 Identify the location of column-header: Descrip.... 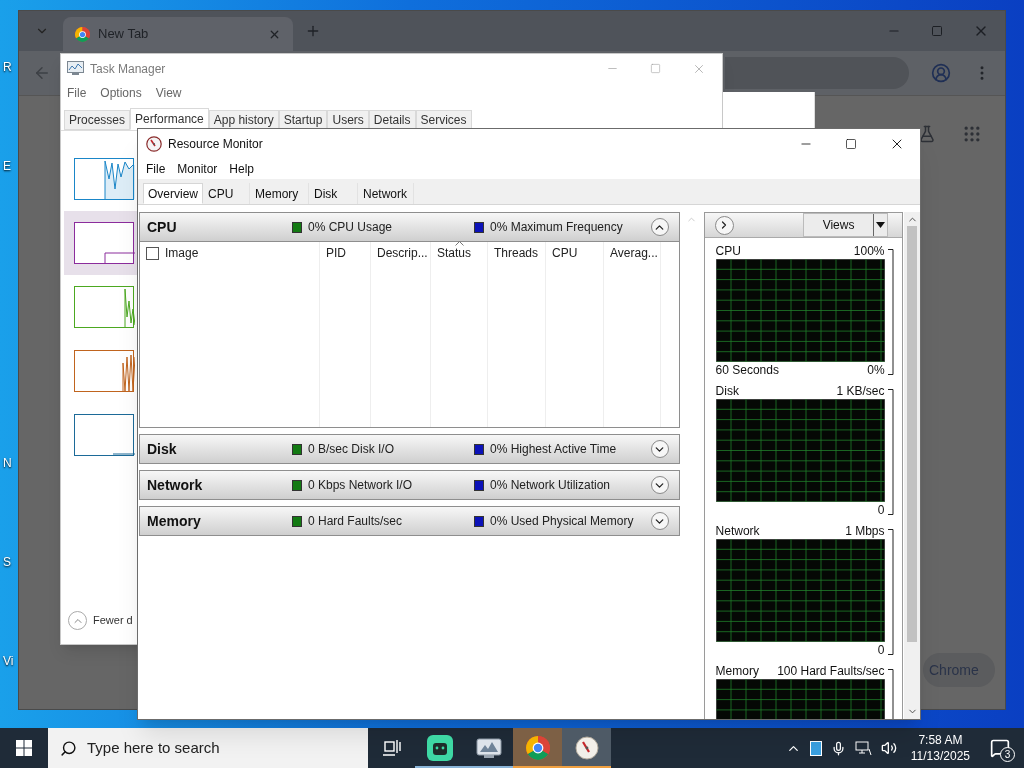
(400, 253).